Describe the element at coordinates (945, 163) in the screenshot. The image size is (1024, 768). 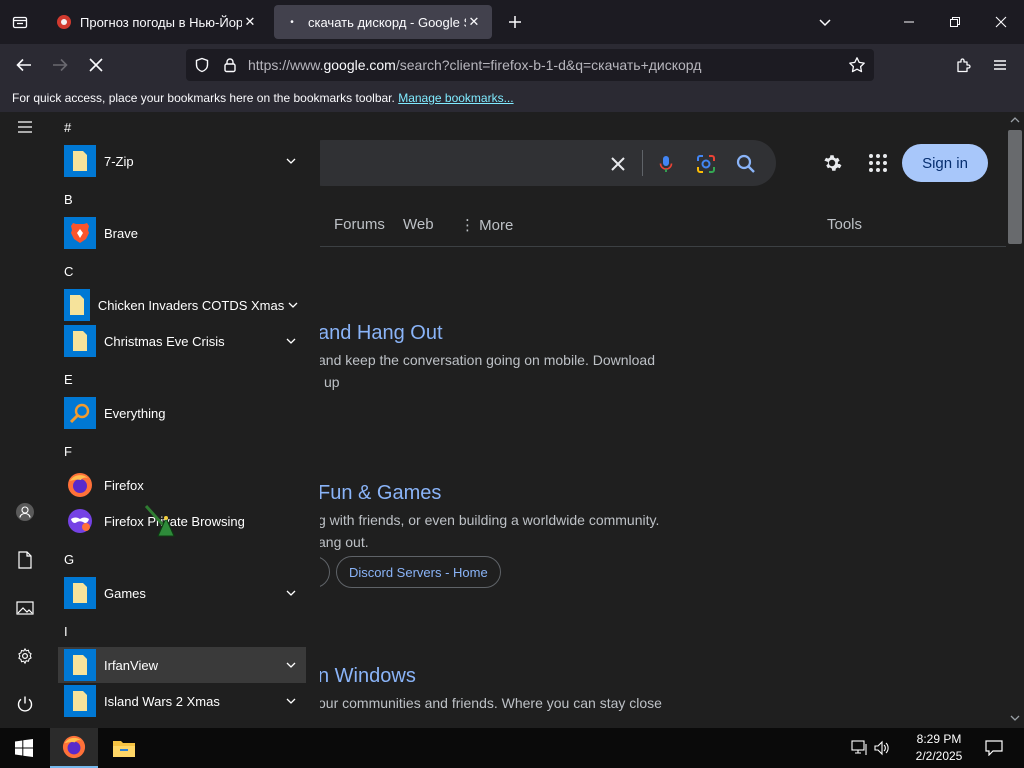
I see `sign-in-button: Sign in` at that location.